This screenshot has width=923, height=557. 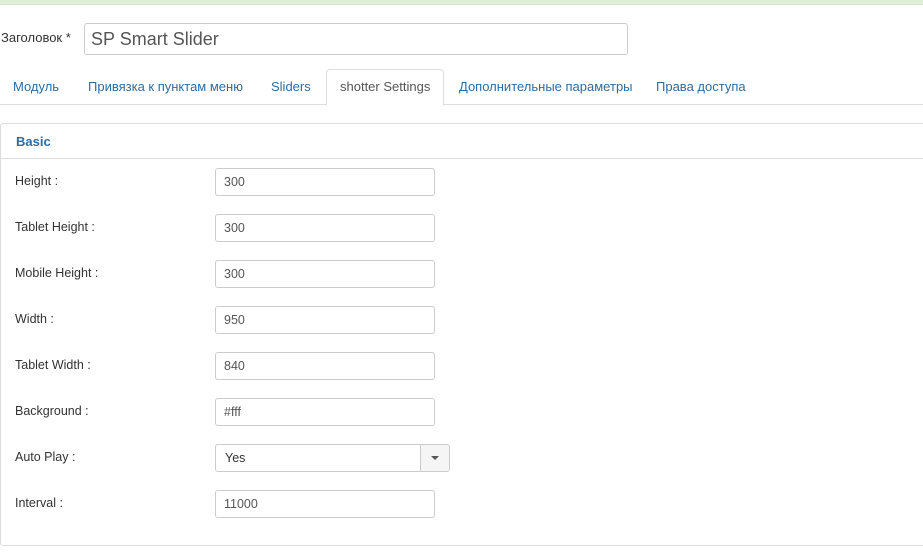 I want to click on interval-input: 11000, so click(x=325, y=504).